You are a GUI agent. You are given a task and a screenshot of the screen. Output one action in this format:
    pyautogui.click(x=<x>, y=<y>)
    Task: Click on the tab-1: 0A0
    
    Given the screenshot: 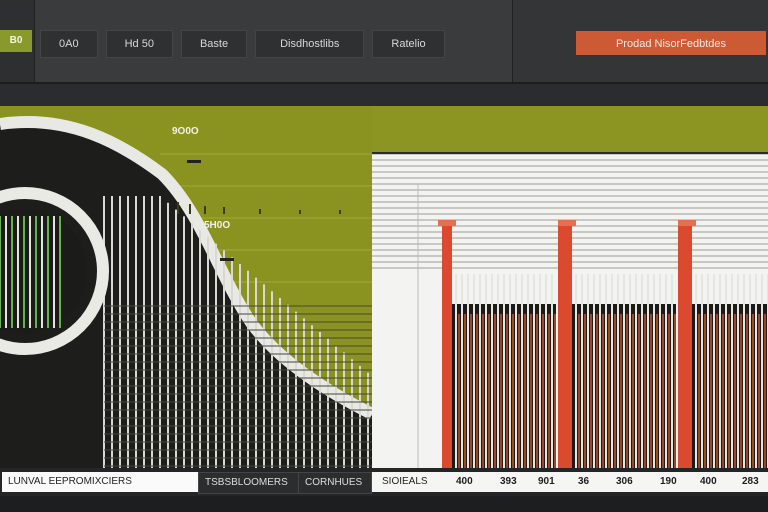 What is the action you would take?
    pyautogui.click(x=69, y=44)
    